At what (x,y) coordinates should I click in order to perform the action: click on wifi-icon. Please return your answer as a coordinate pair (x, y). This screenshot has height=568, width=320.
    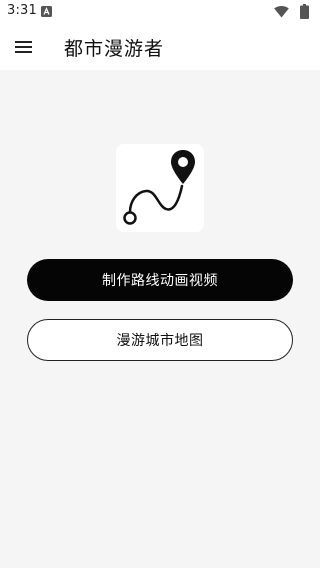
    Looking at the image, I should click on (281, 12).